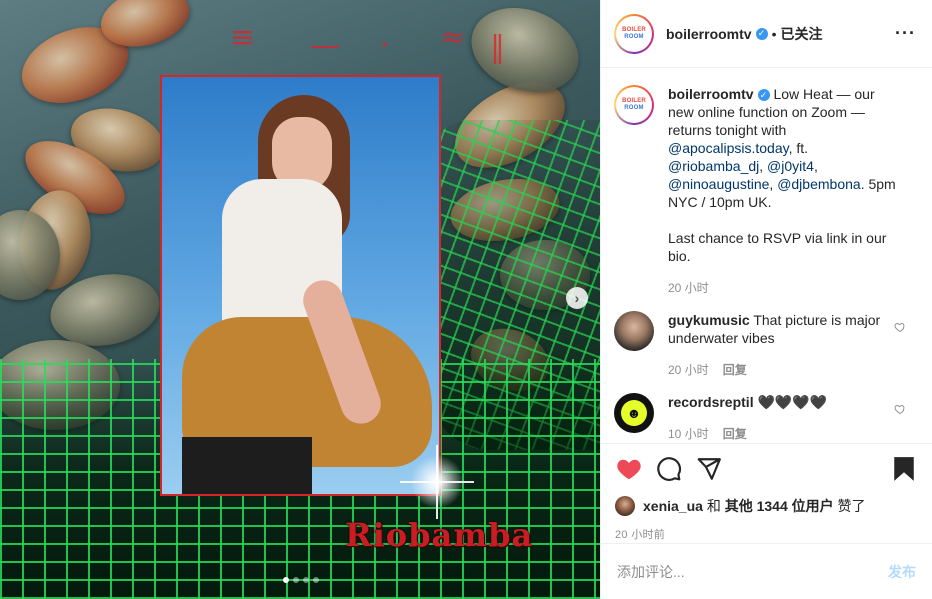 The height and width of the screenshot is (599, 932). What do you see at coordinates (634, 413) in the screenshot?
I see `commenter-avatar: ☻` at bounding box center [634, 413].